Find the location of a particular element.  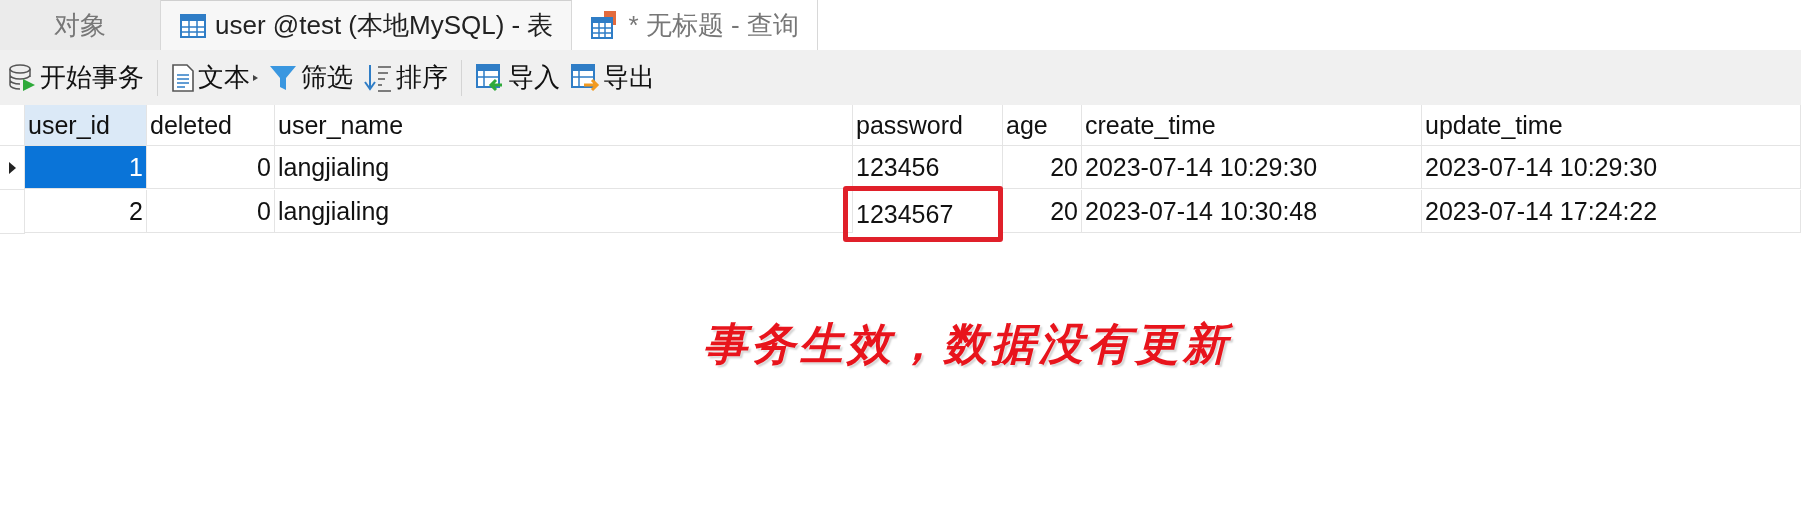

database-play-icon is located at coordinates (22, 77).